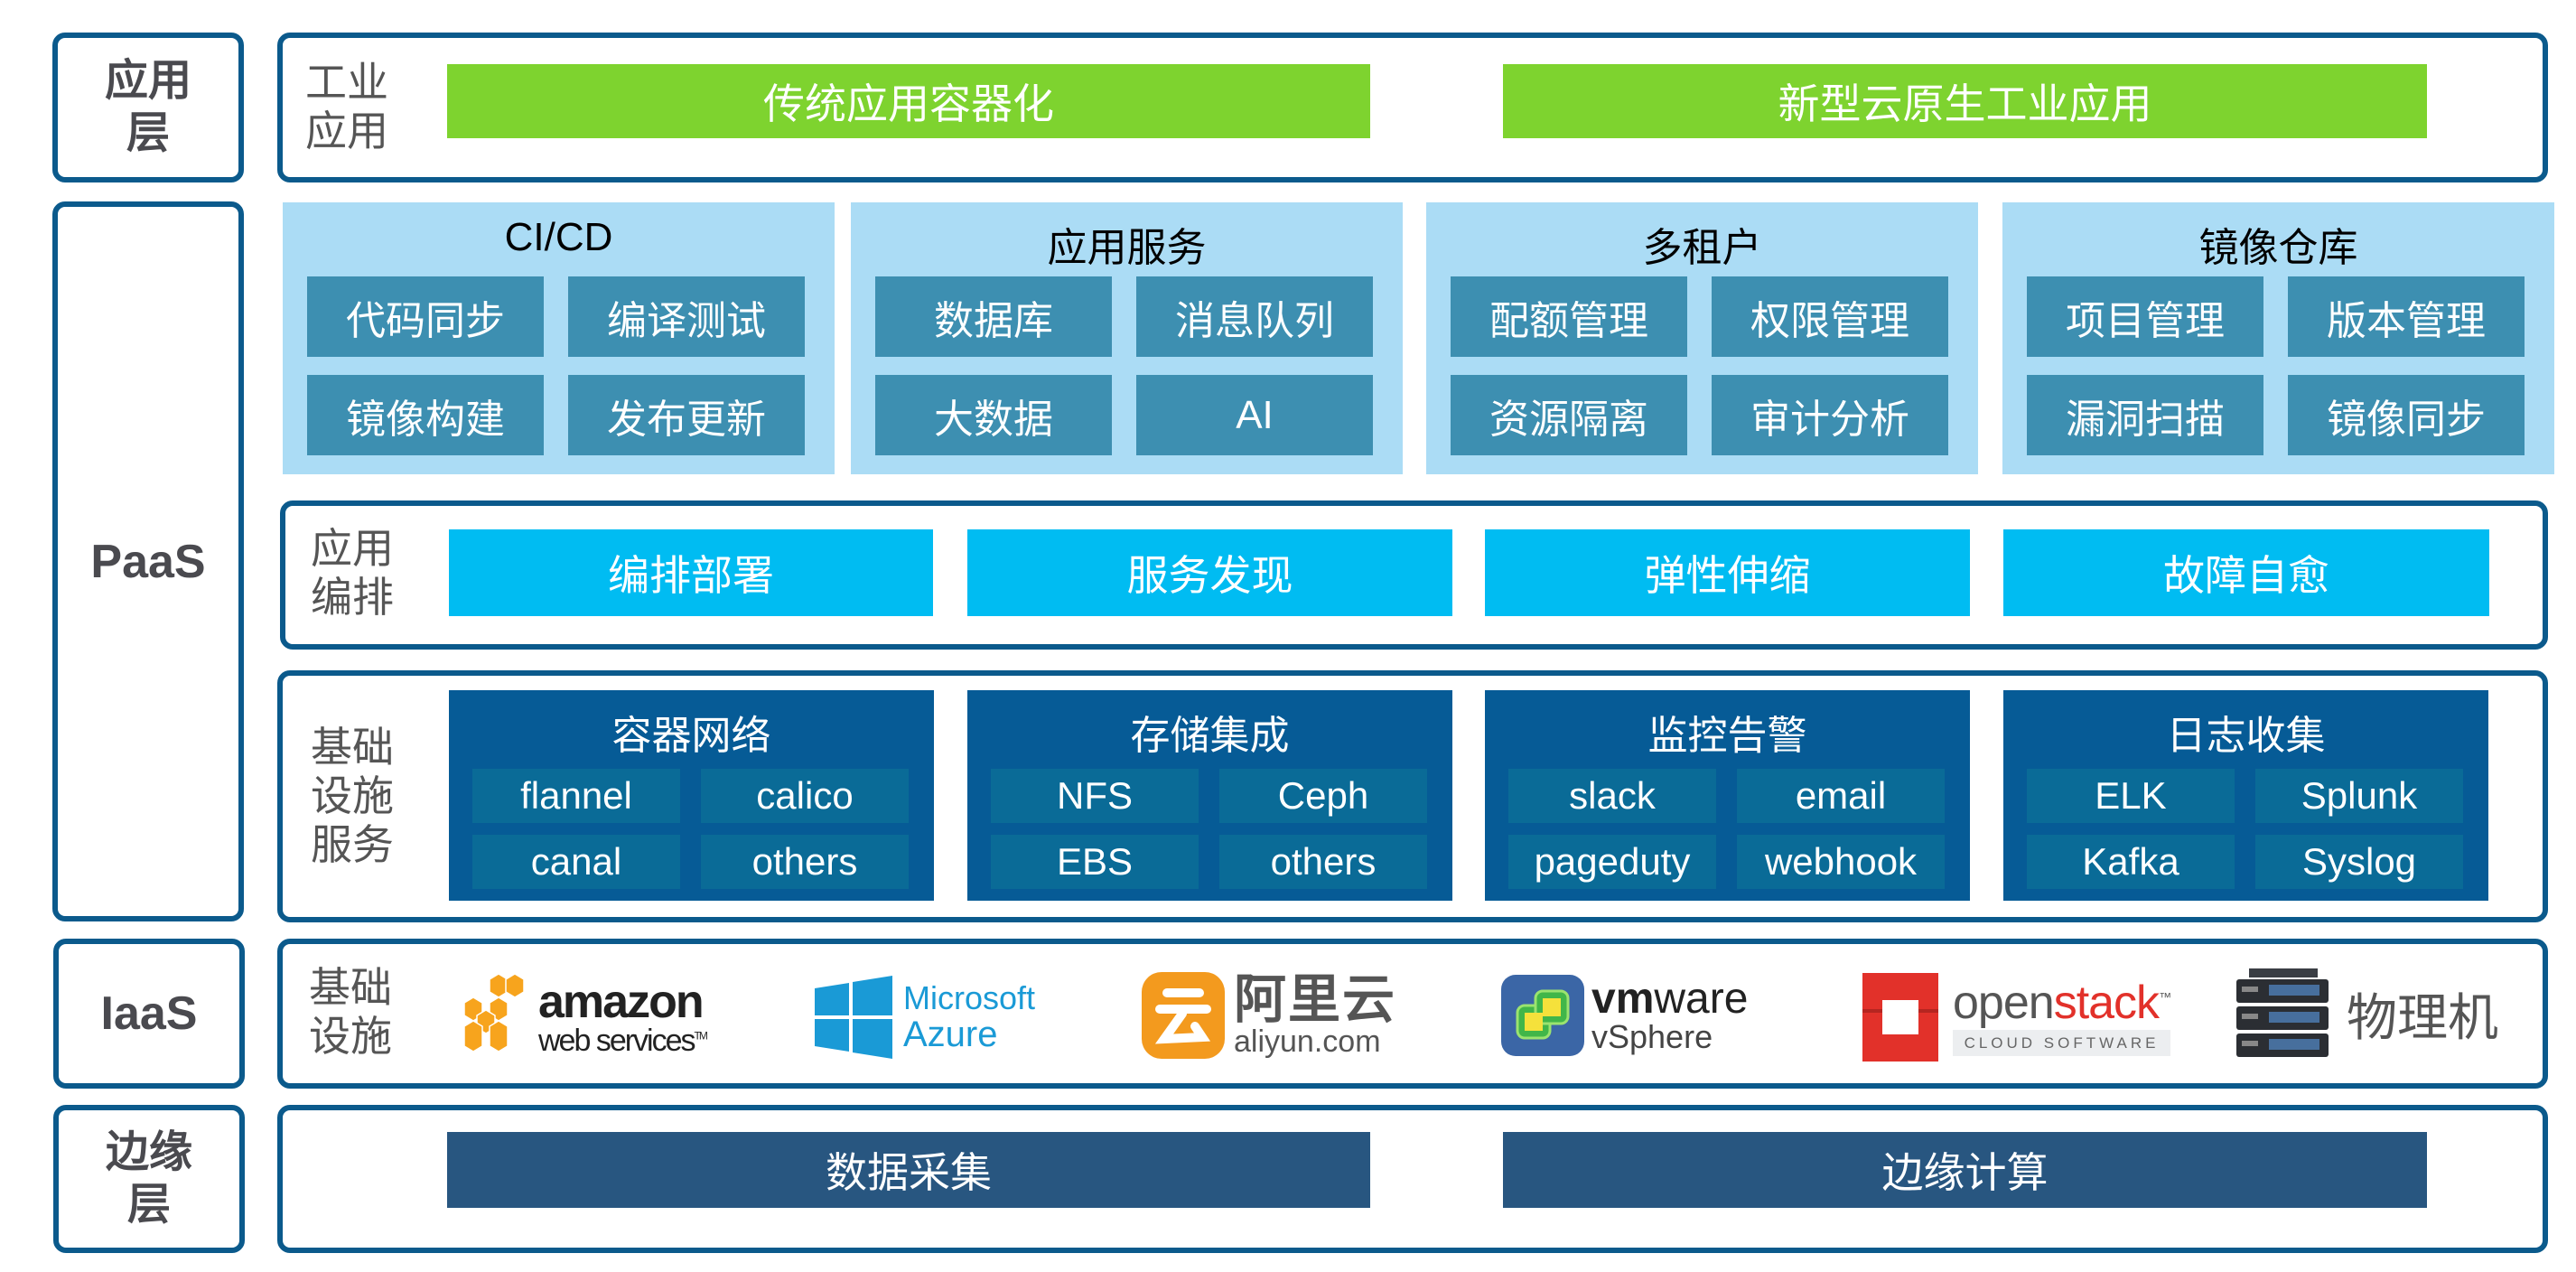 The height and width of the screenshot is (1272, 2576). I want to click on panel-title: 监控告警, so click(1727, 736).